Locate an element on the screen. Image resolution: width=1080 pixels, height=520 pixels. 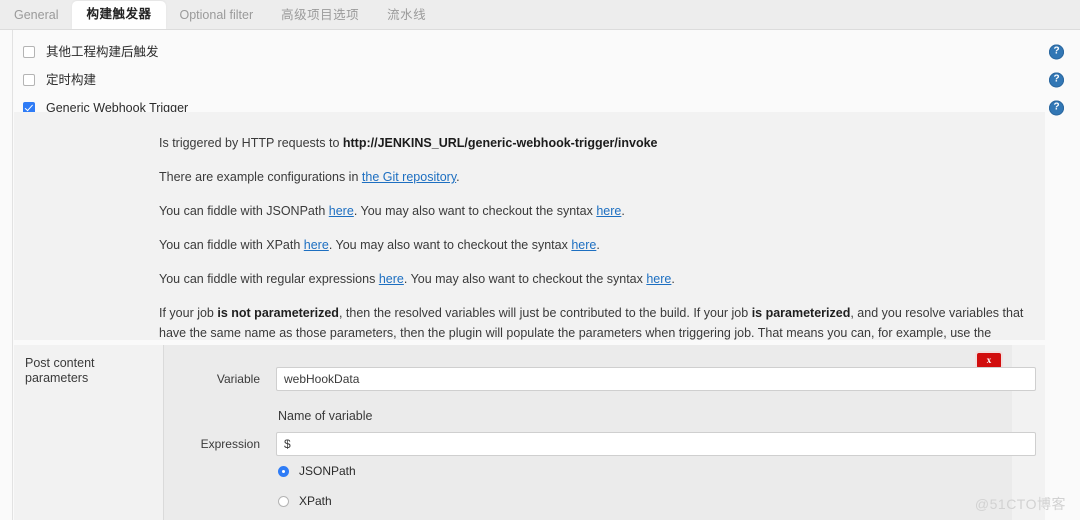
desc-line3-pre: You can fiddle with JSONPath is located at coordinates (244, 211).